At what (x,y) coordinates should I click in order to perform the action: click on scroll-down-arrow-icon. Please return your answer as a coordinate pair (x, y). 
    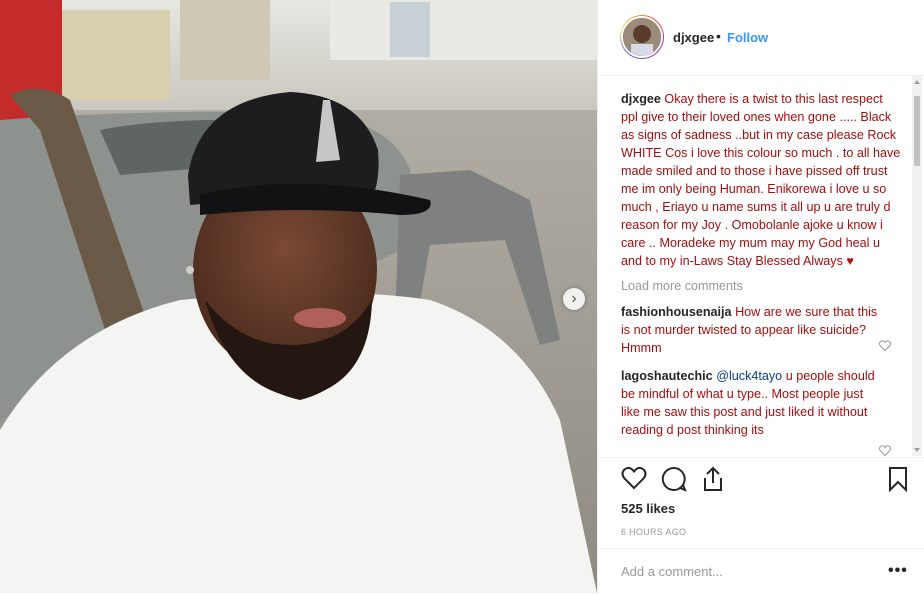
    Looking at the image, I should click on (917, 450).